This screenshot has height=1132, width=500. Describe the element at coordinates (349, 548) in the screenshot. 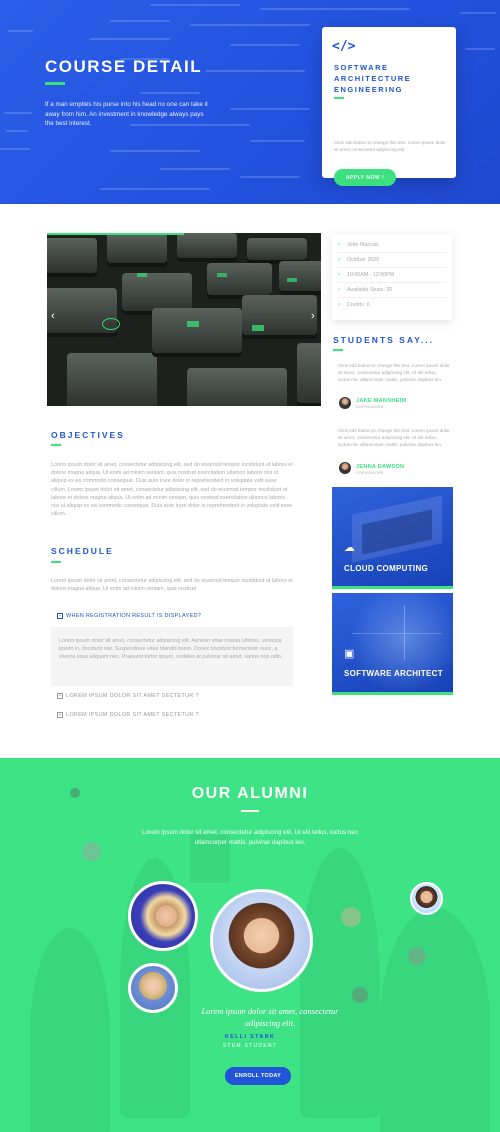

I see `cloud-icon: ☁` at that location.